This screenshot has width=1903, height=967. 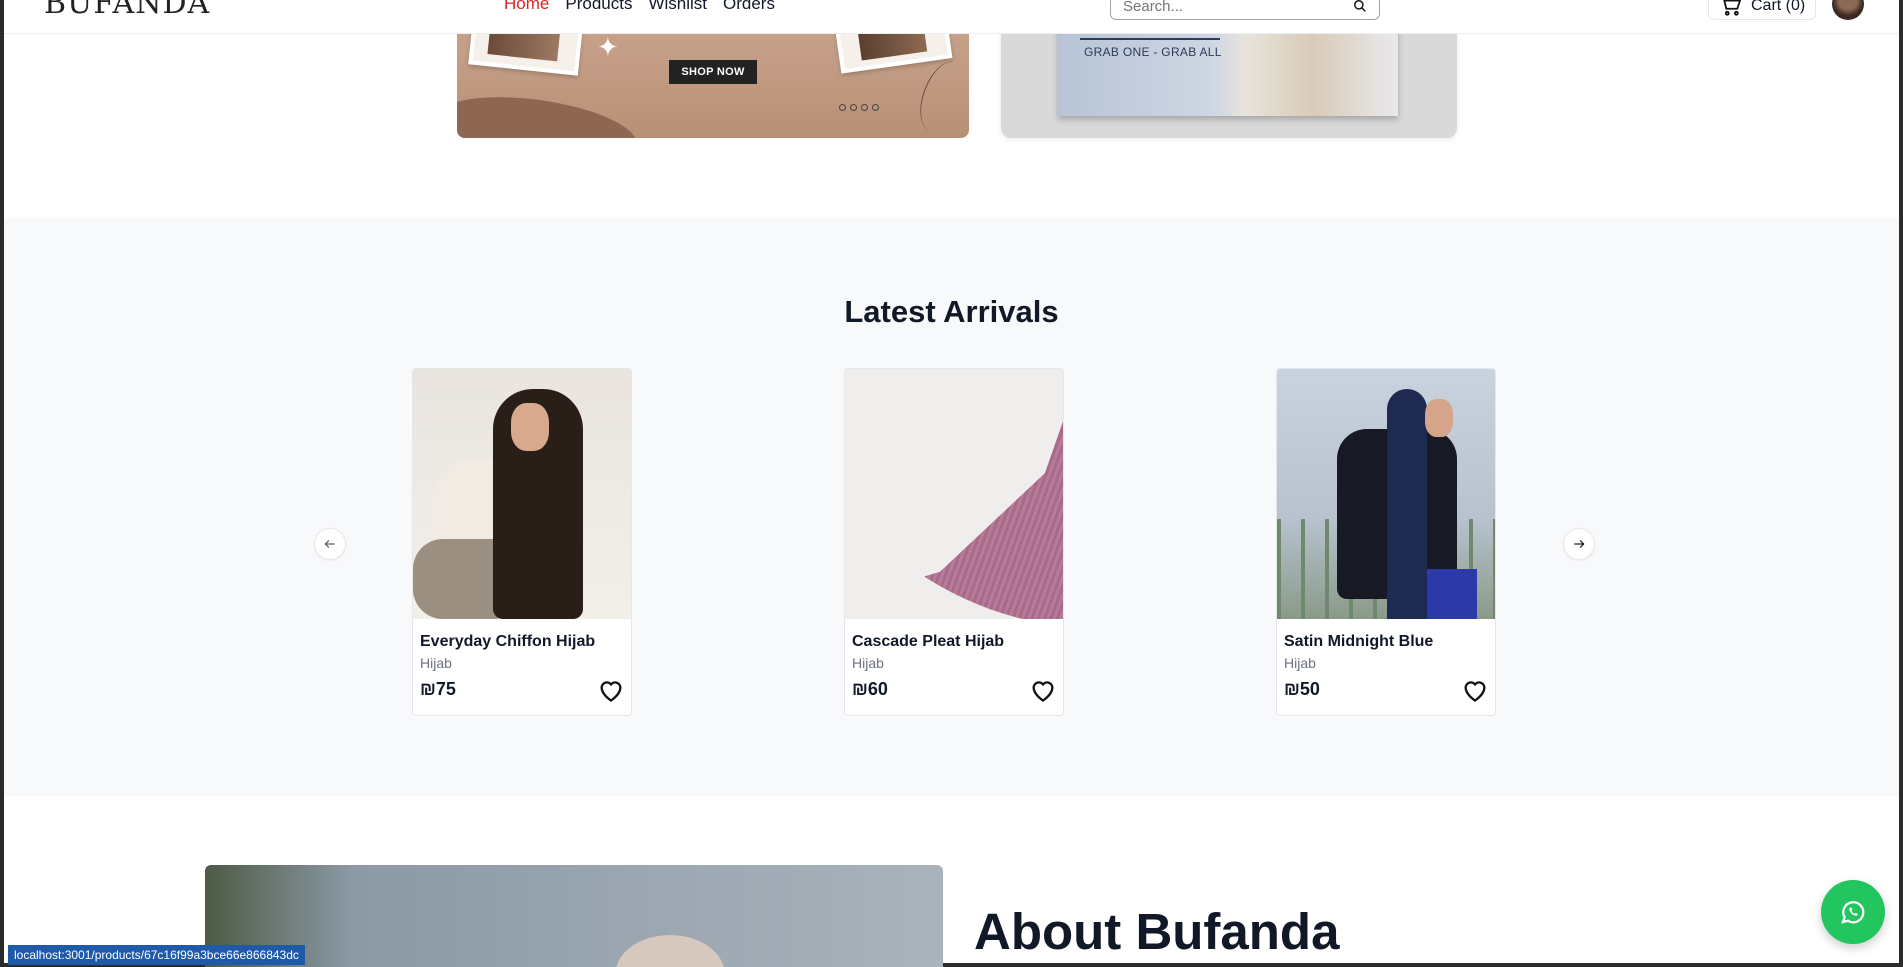 I want to click on product-title: Everyday Chiffon Hijab, so click(x=507, y=642).